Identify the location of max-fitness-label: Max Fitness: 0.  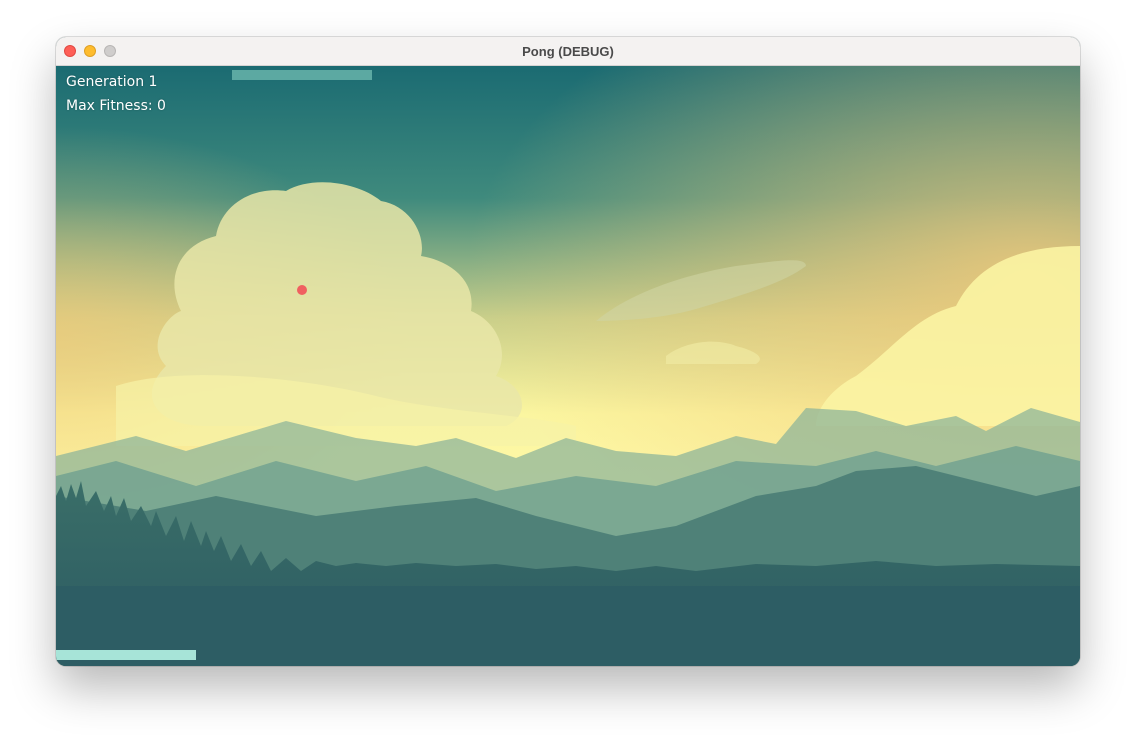
(116, 106).